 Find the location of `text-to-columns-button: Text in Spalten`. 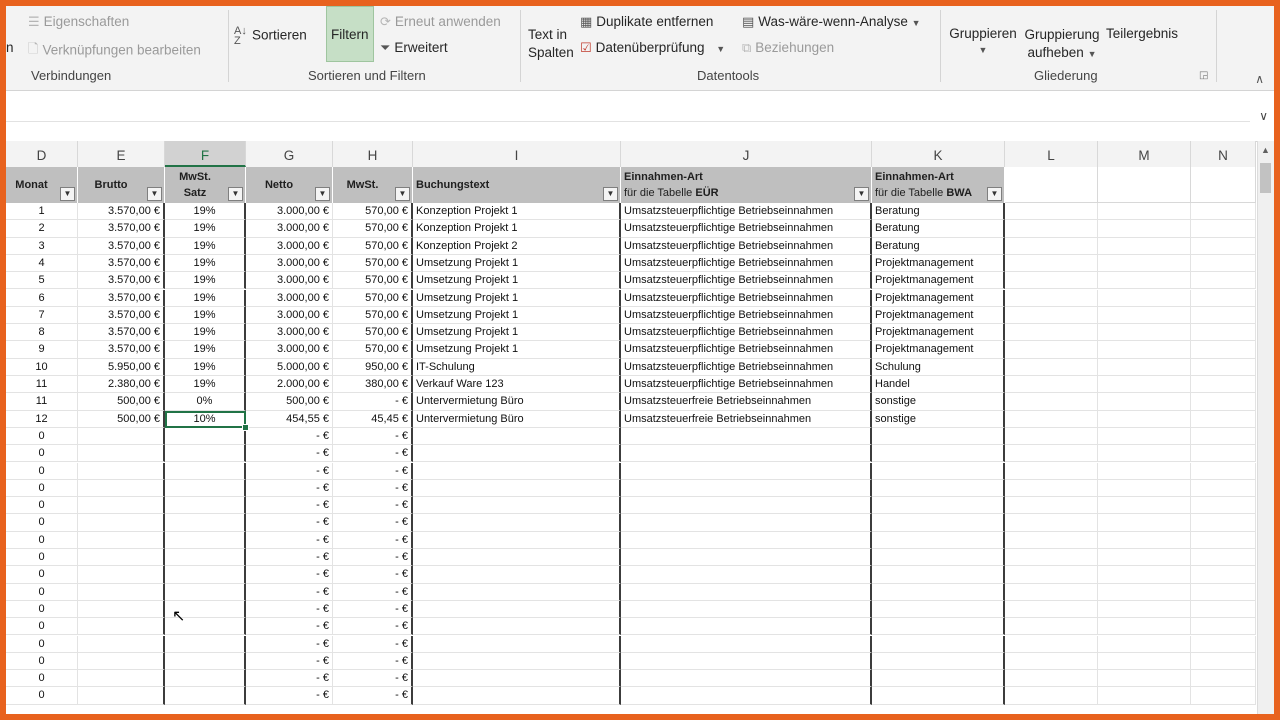

text-to-columns-button: Text in Spalten is located at coordinates (551, 44).